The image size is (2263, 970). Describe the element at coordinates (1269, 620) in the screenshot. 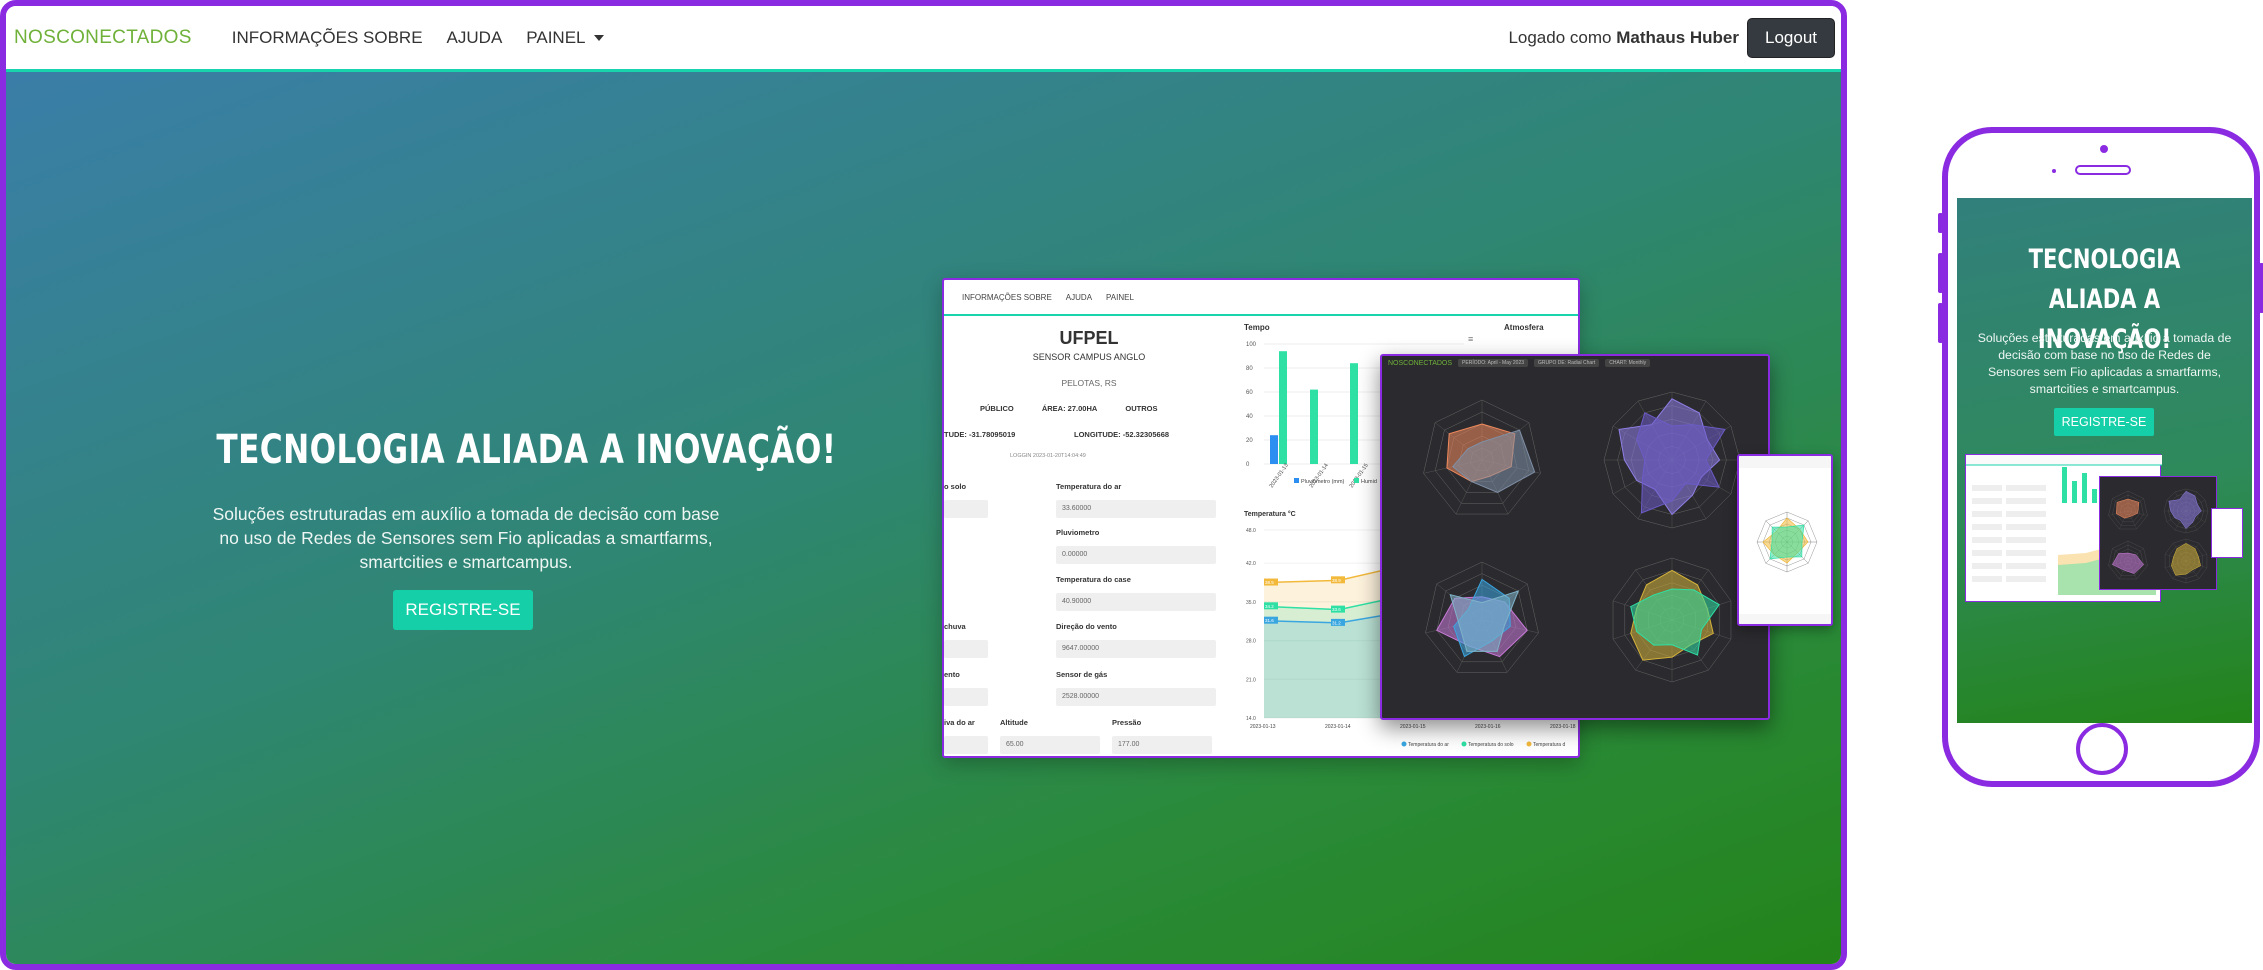

I see `data-label: 31.6` at that location.